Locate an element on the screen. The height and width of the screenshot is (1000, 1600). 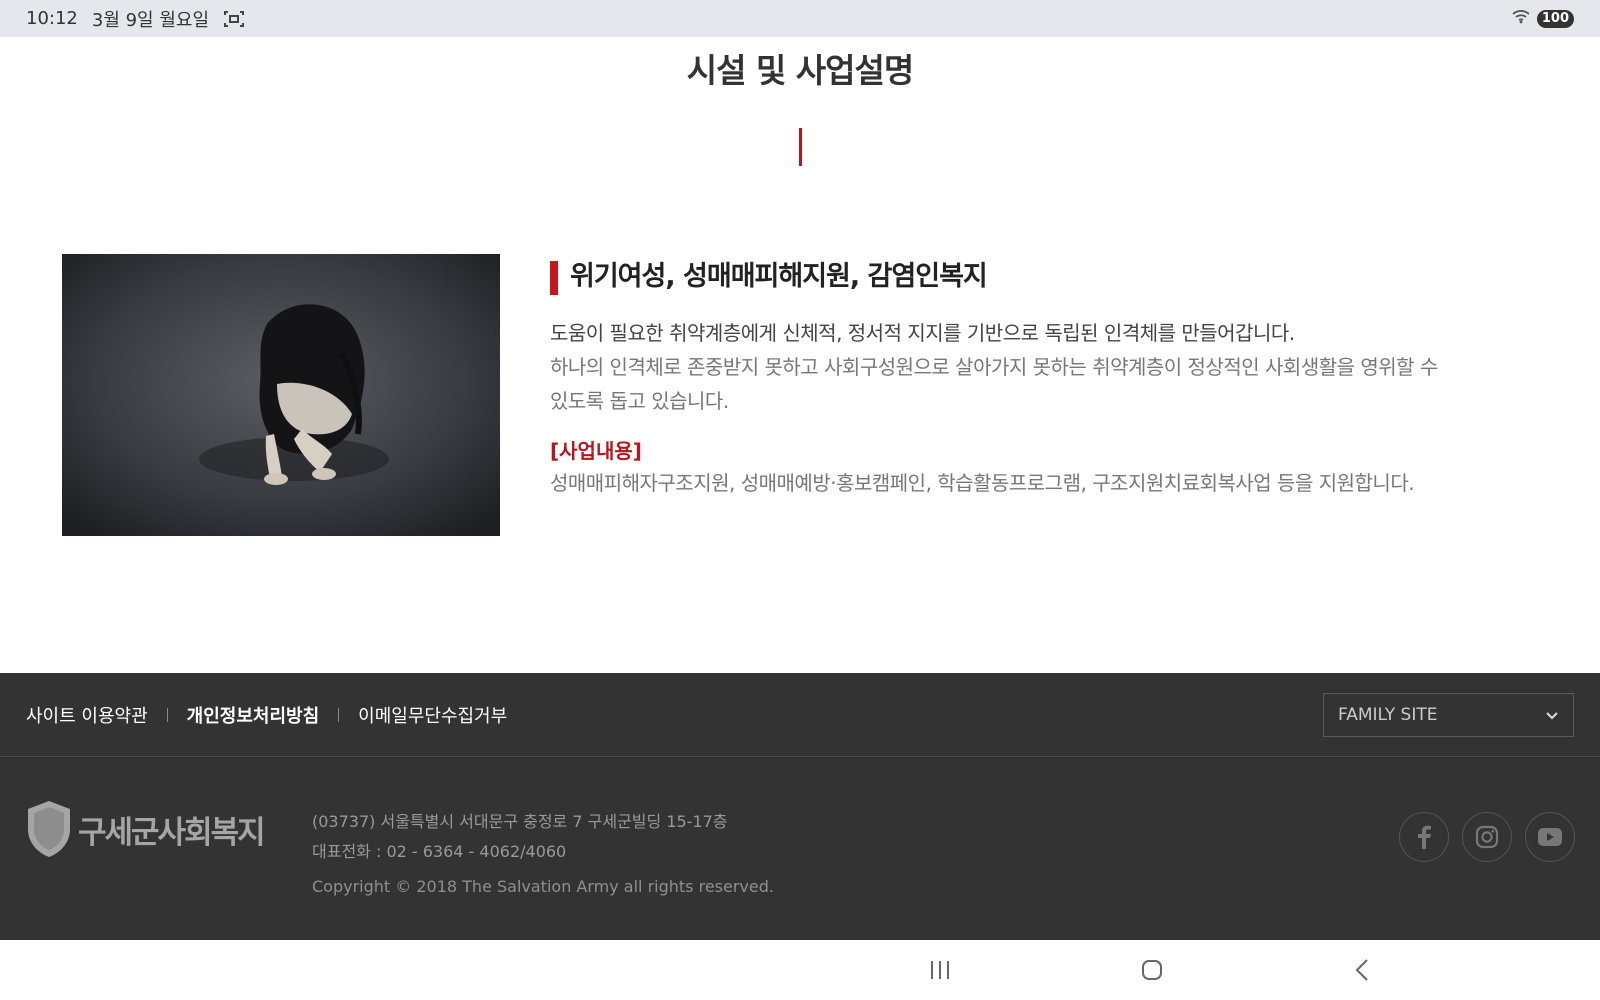
section-photo is located at coordinates (281, 395).